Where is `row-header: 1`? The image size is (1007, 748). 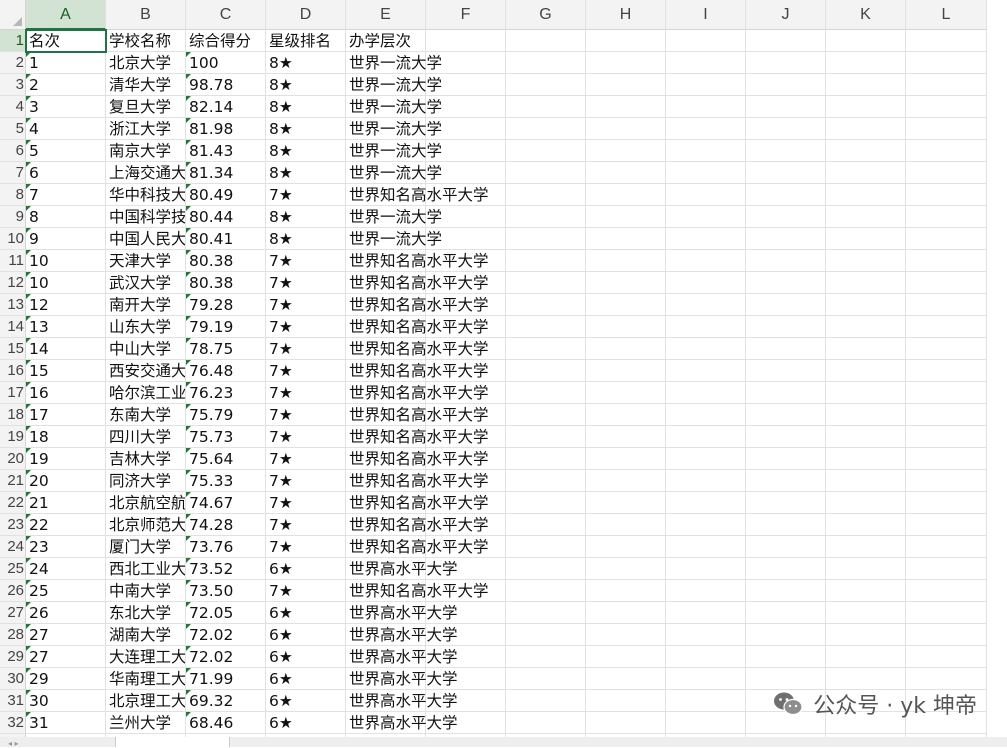 row-header: 1 is located at coordinates (13, 41).